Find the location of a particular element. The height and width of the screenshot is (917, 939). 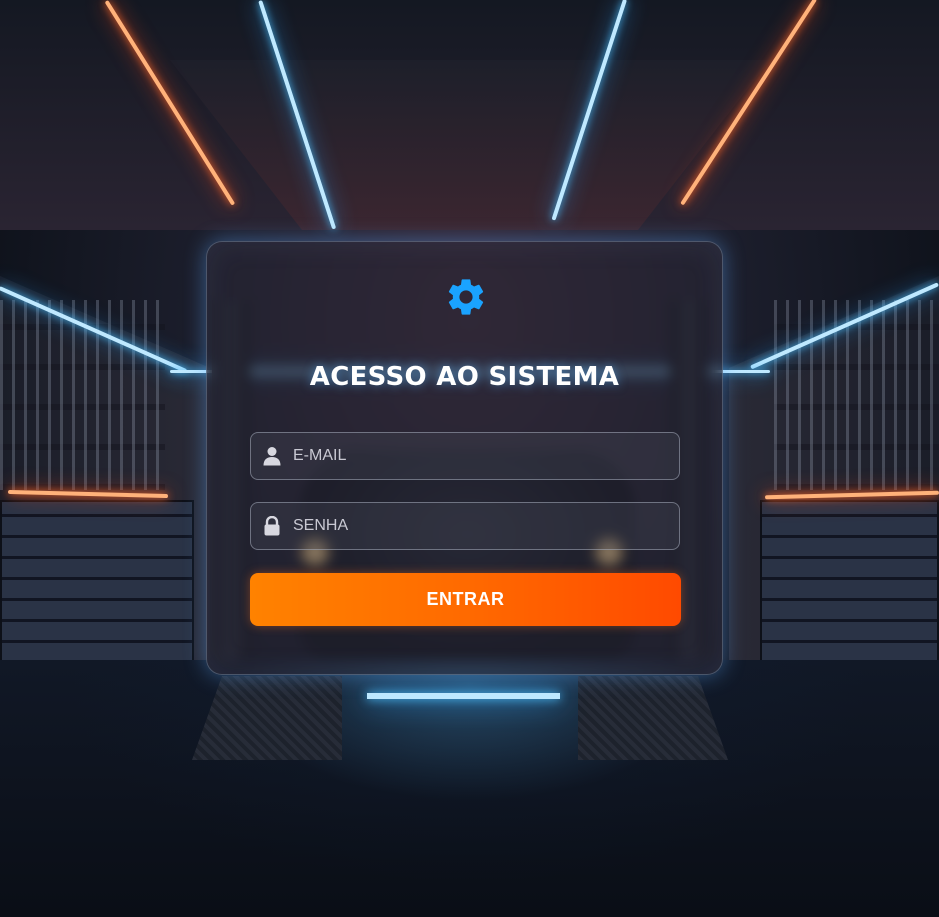

email-field is located at coordinates (465, 456).